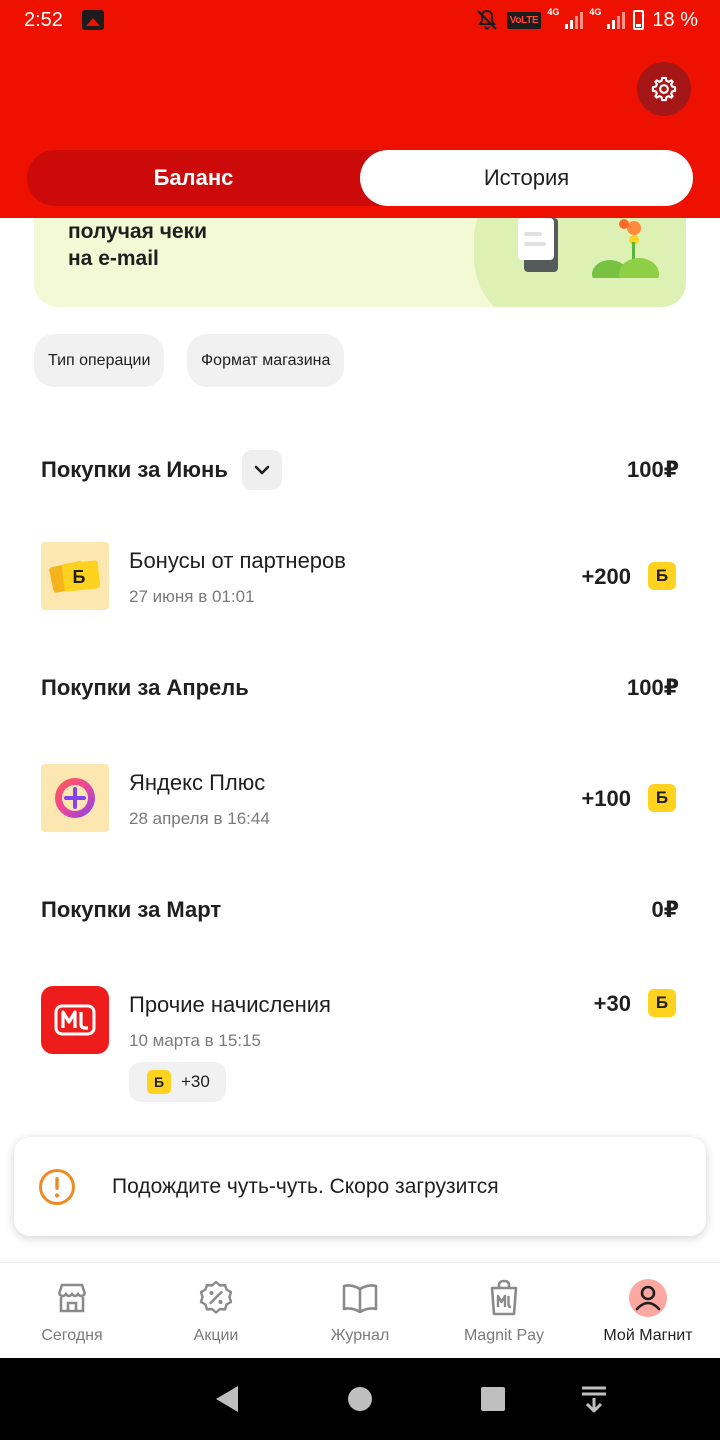 This screenshot has width=720, height=1440. I want to click on warning-icon, so click(57, 1186).